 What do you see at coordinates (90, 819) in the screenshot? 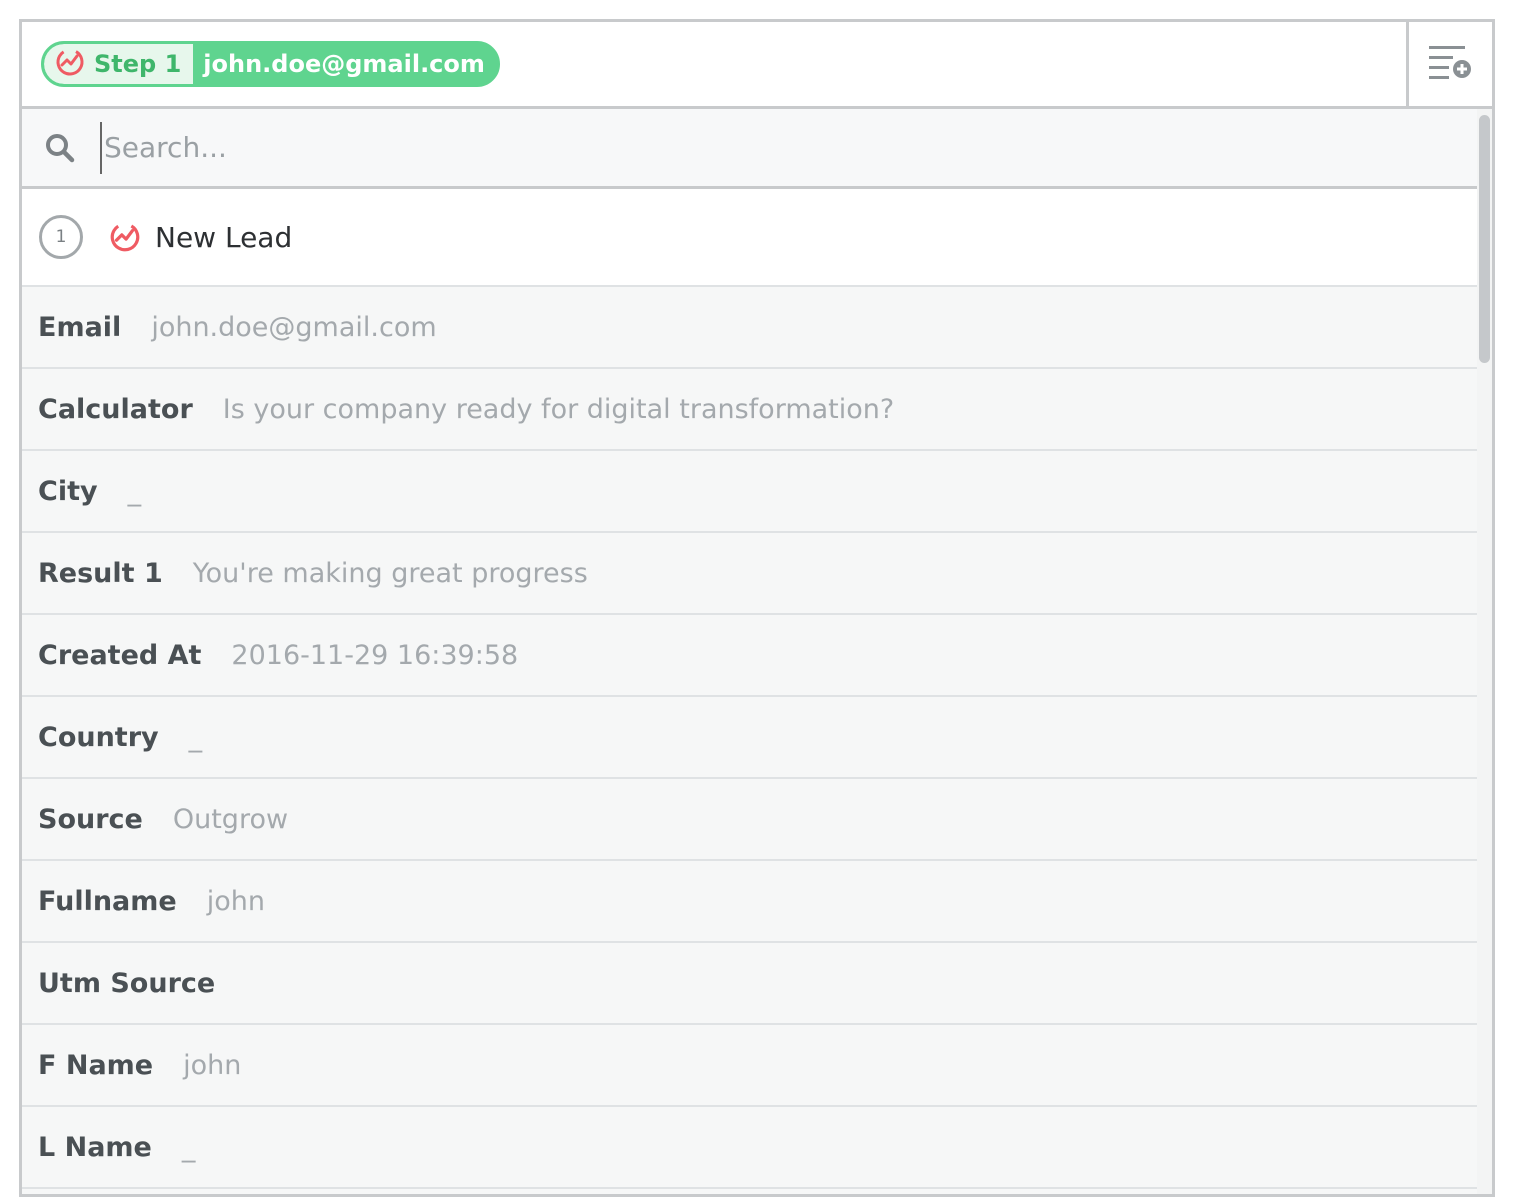
I see `field-label: Source` at bounding box center [90, 819].